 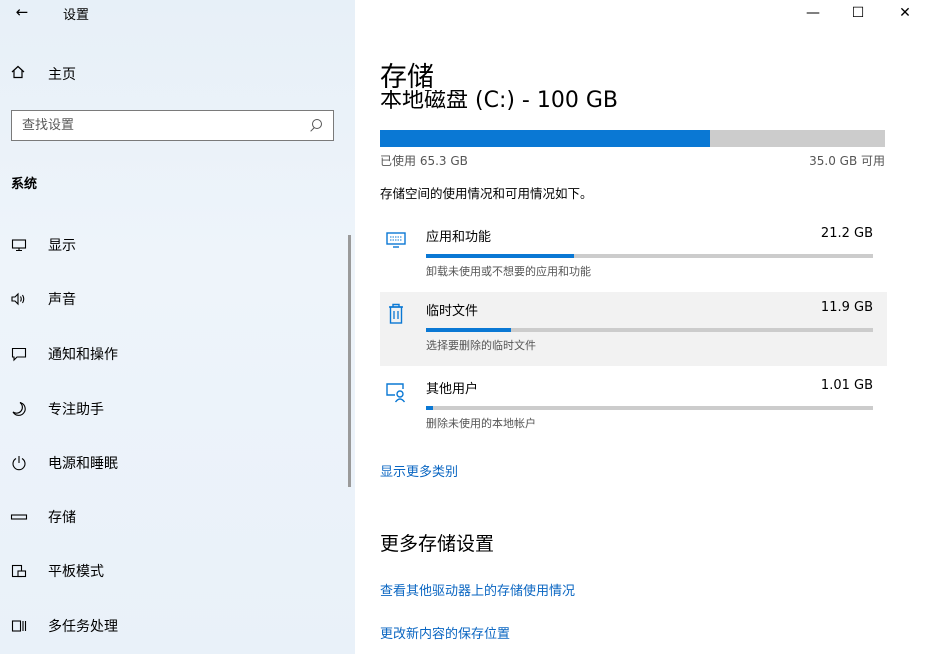 What do you see at coordinates (76, 15) in the screenshot?
I see `app-title: 设置` at bounding box center [76, 15].